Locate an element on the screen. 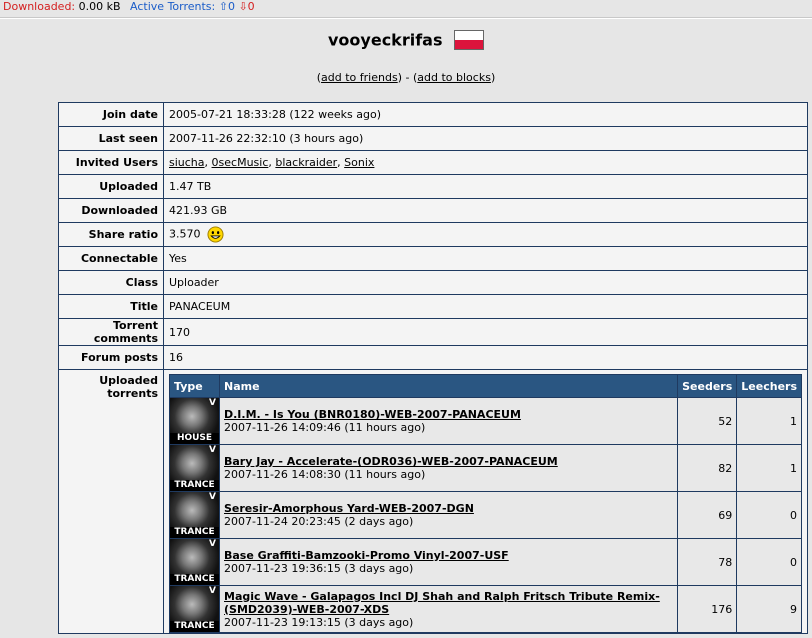 Image resolution: width=812 pixels, height=638 pixels. share-ratio-label: Share ratio is located at coordinates (111, 234).